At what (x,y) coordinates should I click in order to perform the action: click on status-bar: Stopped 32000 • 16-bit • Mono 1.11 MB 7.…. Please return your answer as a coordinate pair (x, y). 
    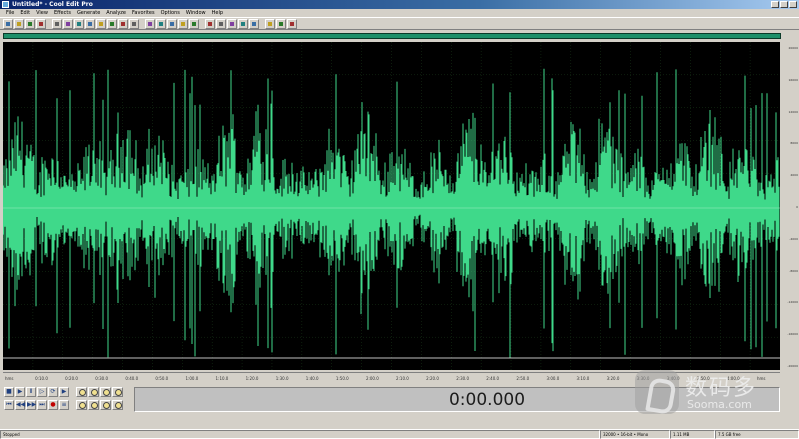
    Looking at the image, I should click on (399, 434).